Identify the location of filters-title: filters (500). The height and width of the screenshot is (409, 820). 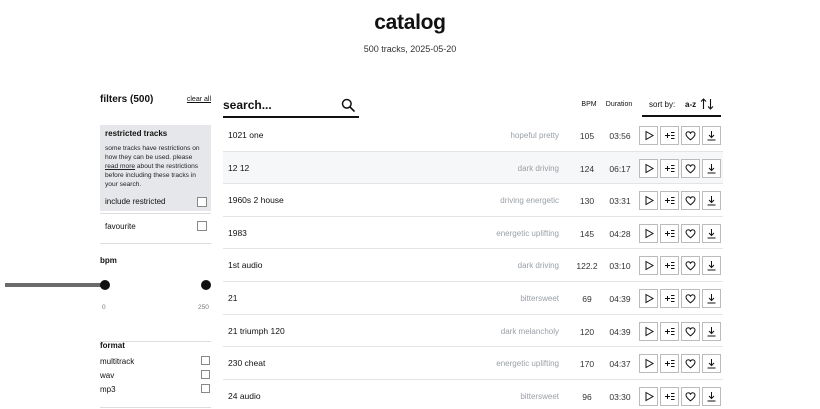
(127, 99).